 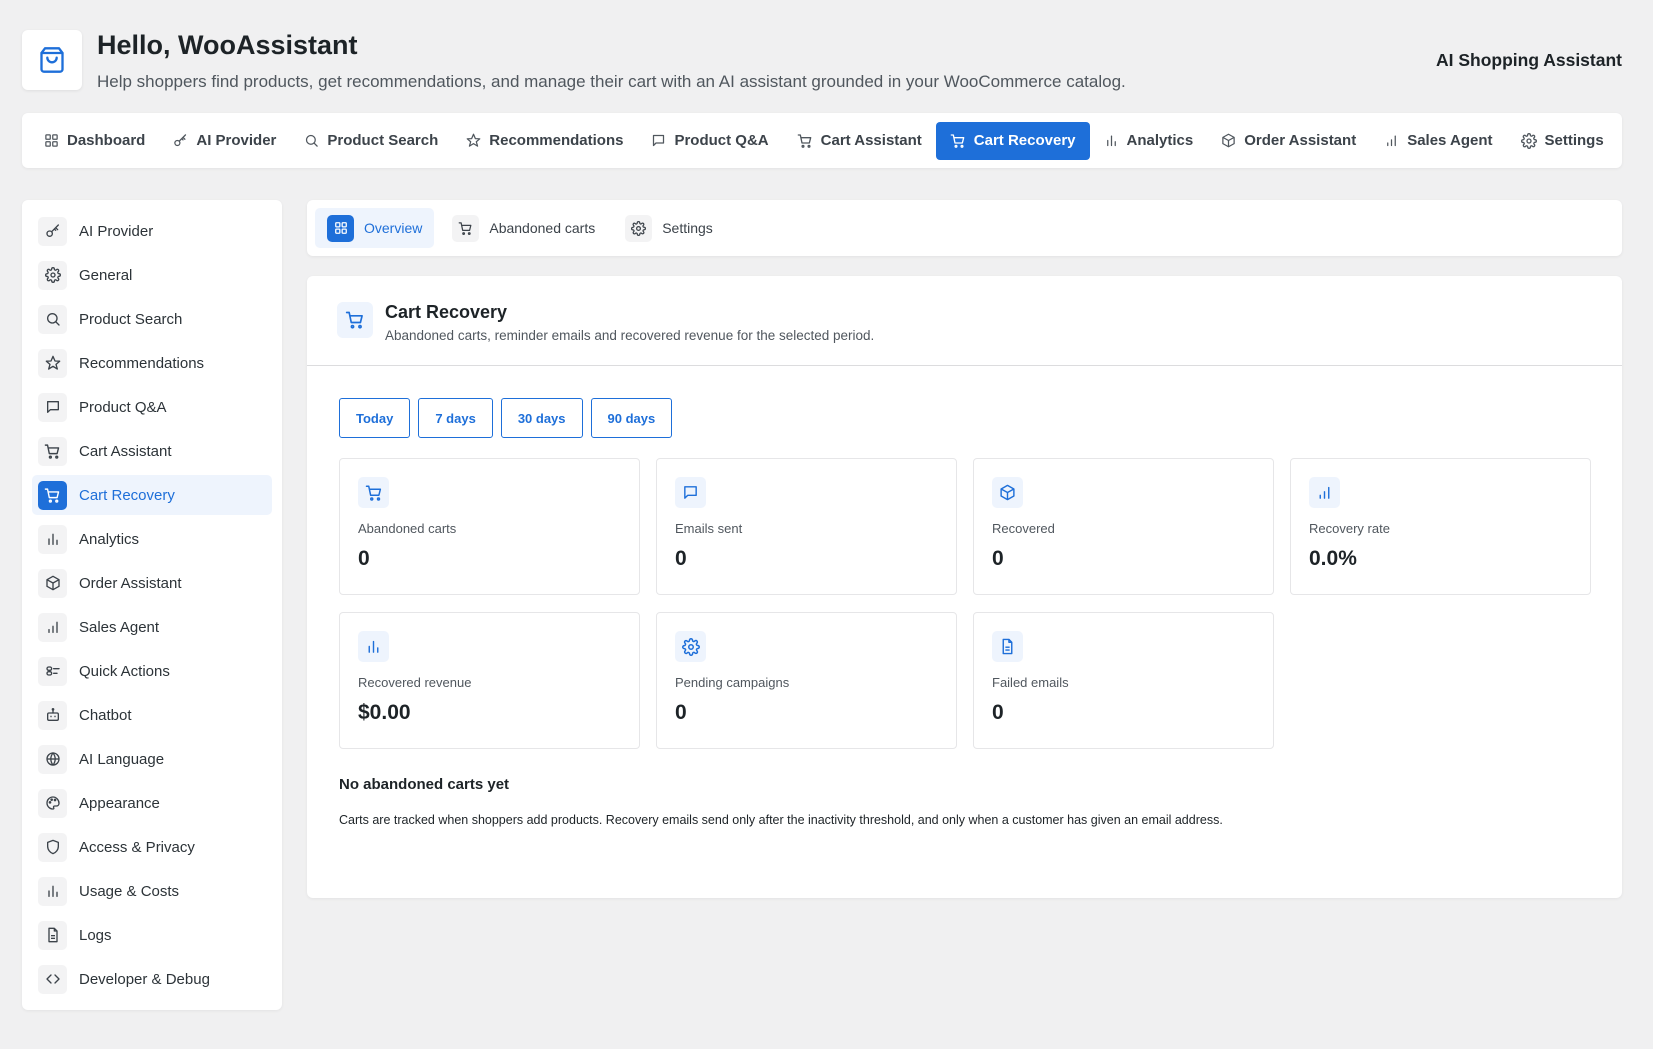 What do you see at coordinates (52, 363) in the screenshot?
I see `star-icon` at bounding box center [52, 363].